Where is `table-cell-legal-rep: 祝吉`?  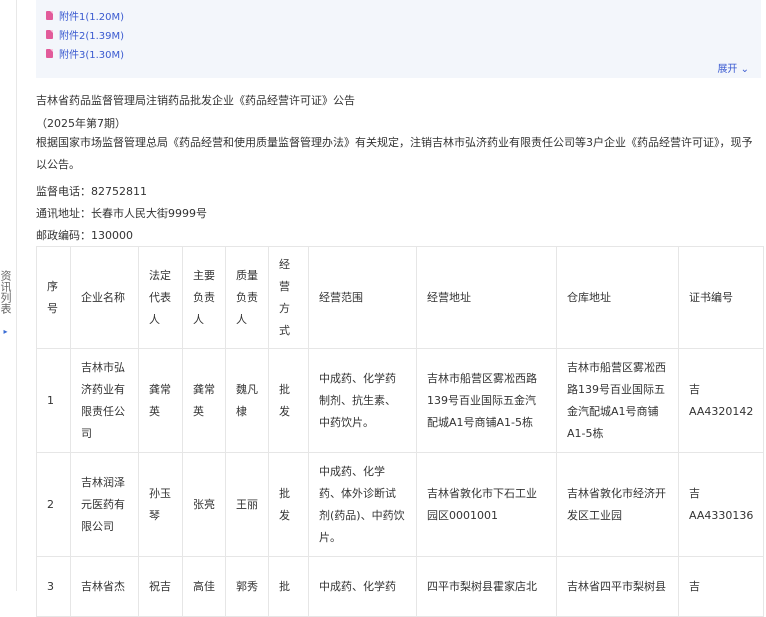 table-cell-legal-rep: 祝吉 is located at coordinates (160, 586).